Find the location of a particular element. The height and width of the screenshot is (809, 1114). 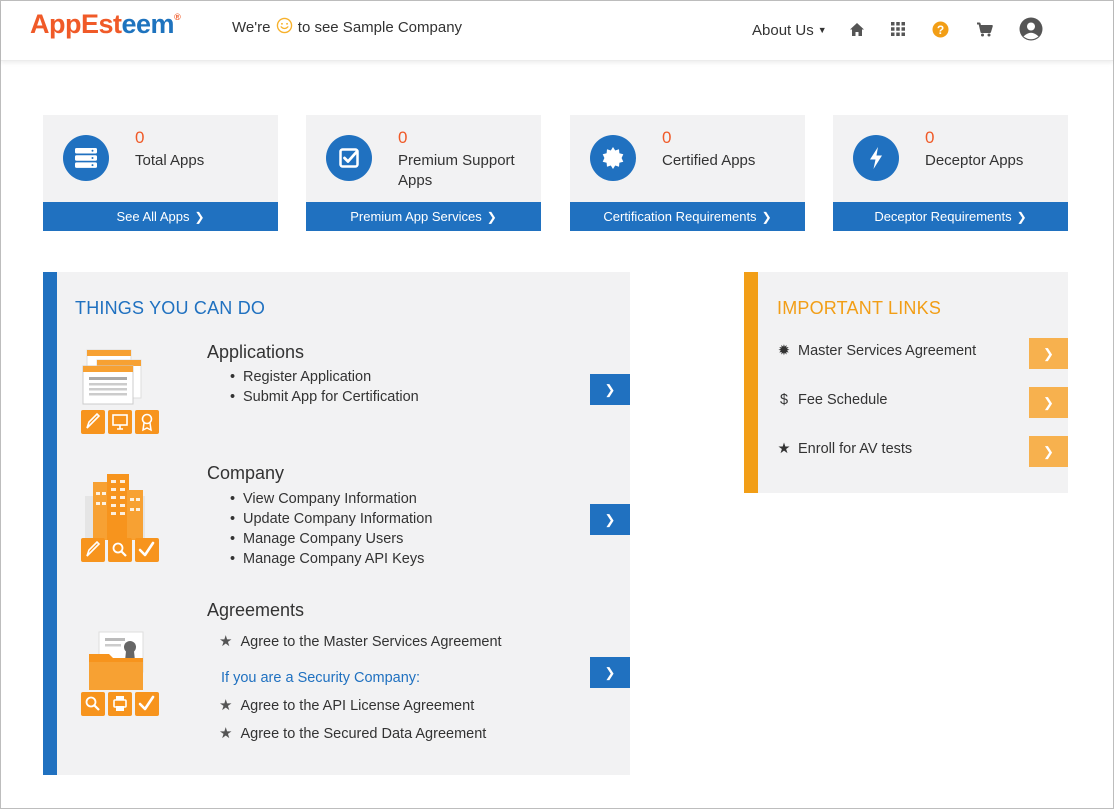

important-links-title: IMPORTANT LINKS is located at coordinates (859, 308).